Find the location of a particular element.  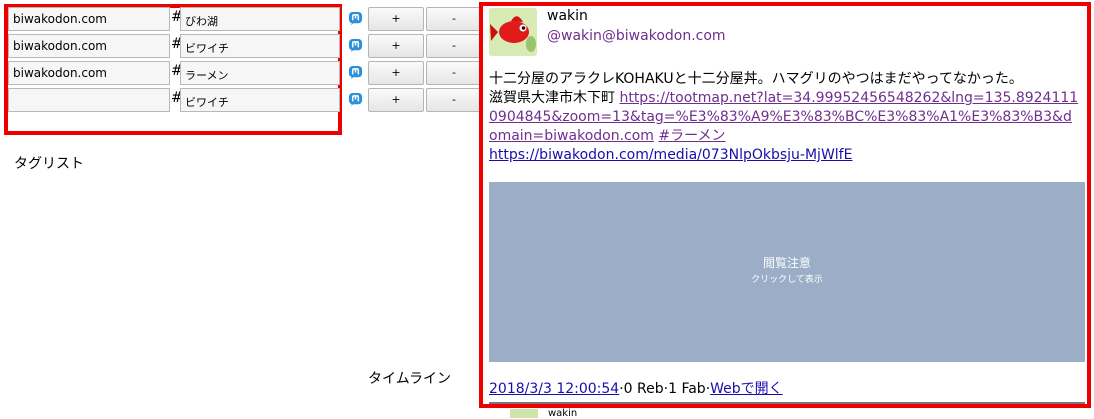

goldfish-avatar-icon is located at coordinates (513, 32).